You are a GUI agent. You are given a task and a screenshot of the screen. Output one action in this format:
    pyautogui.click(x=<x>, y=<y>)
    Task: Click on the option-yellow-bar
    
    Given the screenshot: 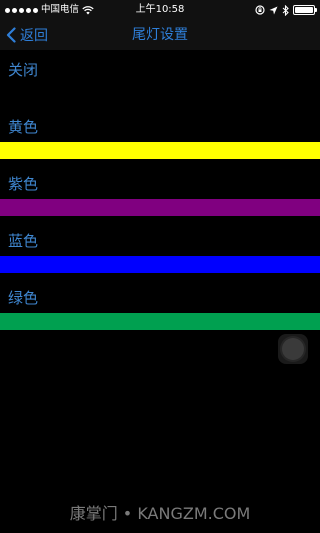 What is the action you would take?
    pyautogui.click(x=160, y=150)
    